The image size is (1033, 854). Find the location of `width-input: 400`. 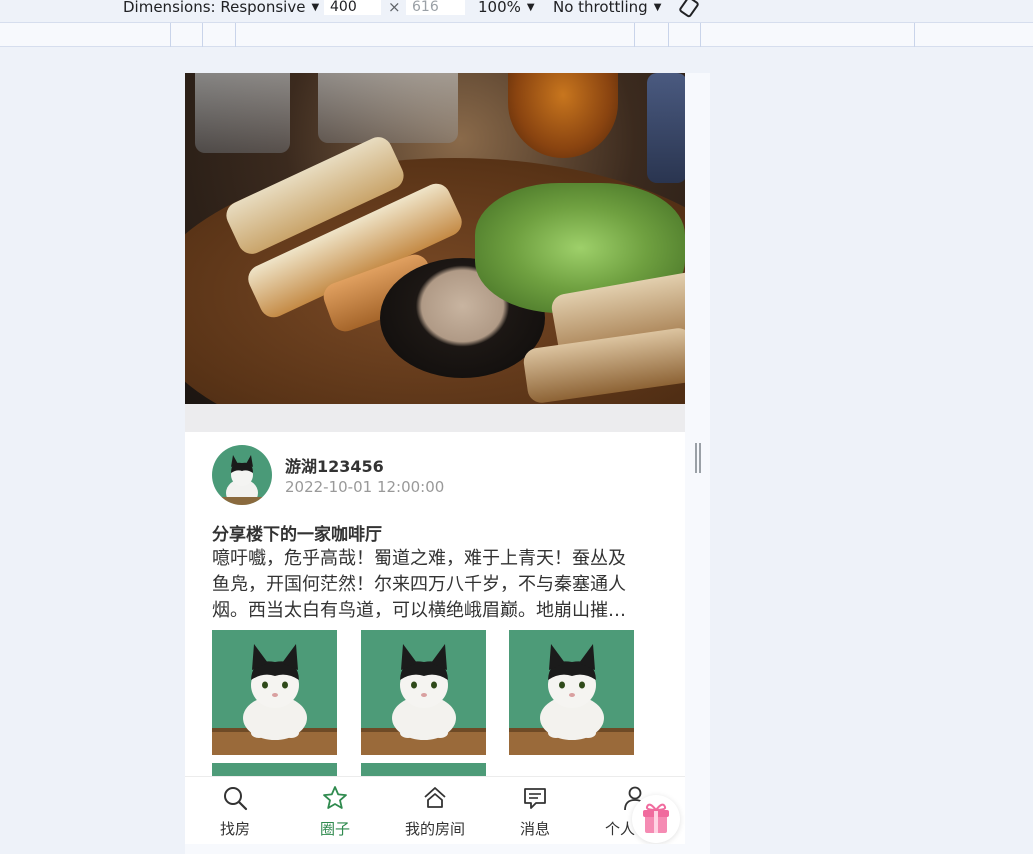

width-input: 400 is located at coordinates (352, 7).